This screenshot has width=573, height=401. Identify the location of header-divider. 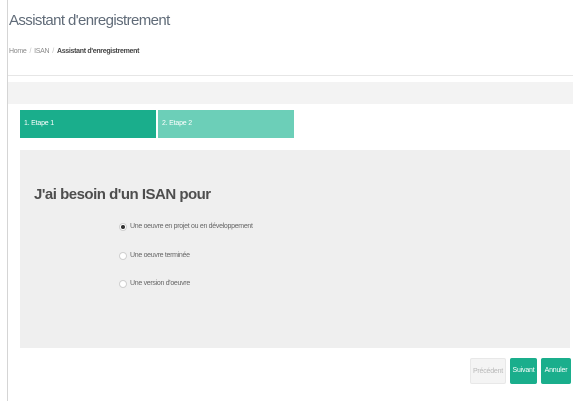
(290, 75).